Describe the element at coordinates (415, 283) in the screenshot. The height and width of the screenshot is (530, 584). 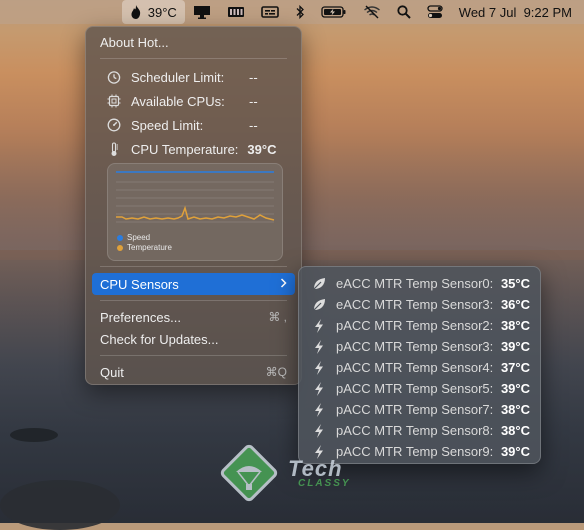
I see `sensor-name: eACC MTR Temp Sensor0:` at that location.